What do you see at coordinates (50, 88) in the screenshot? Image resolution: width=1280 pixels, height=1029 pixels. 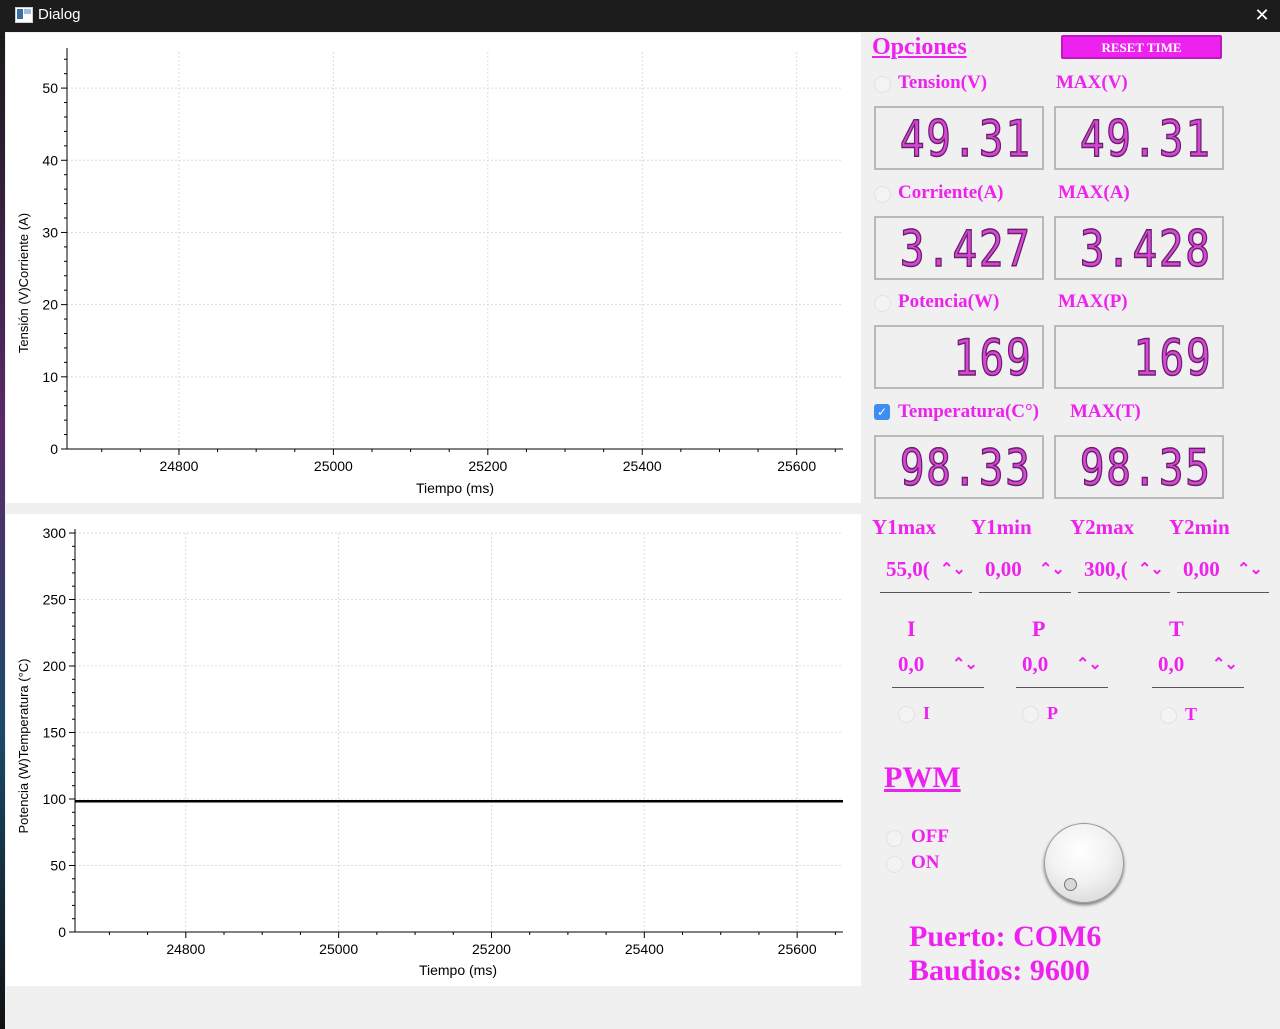 I see `chart1-ytick-label-5: 50` at bounding box center [50, 88].